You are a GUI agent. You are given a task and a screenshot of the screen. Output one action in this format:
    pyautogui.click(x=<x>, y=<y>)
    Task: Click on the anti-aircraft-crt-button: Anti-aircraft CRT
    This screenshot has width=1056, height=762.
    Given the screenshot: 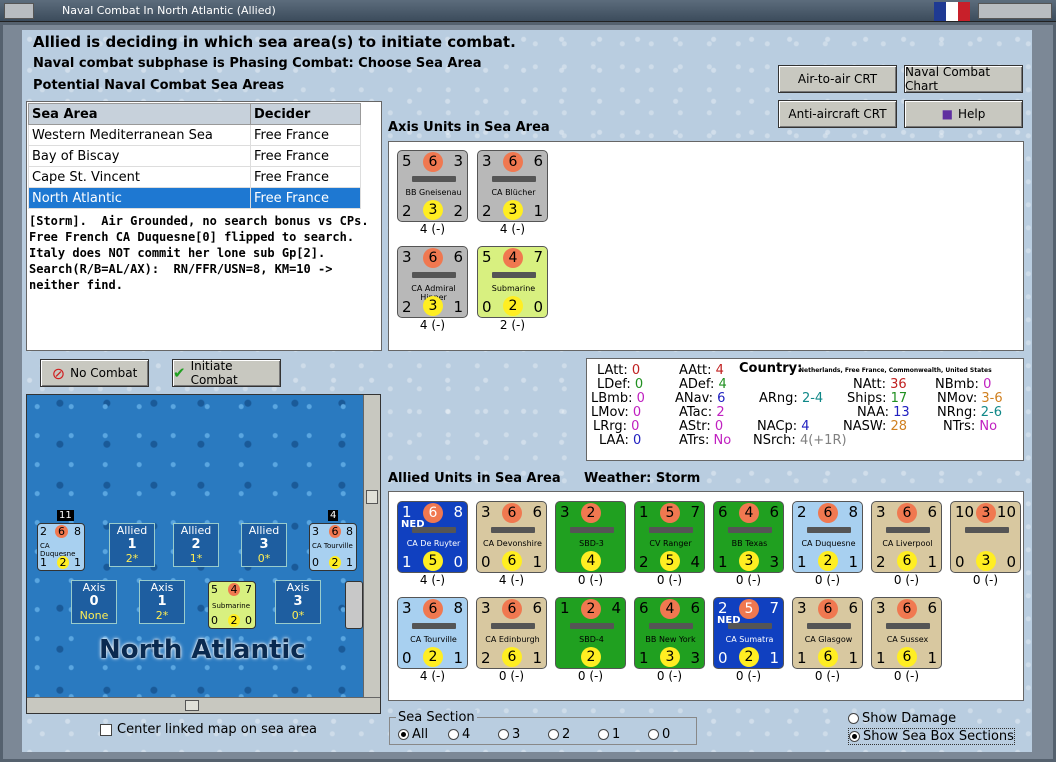 What is the action you would take?
    pyautogui.click(x=837, y=114)
    